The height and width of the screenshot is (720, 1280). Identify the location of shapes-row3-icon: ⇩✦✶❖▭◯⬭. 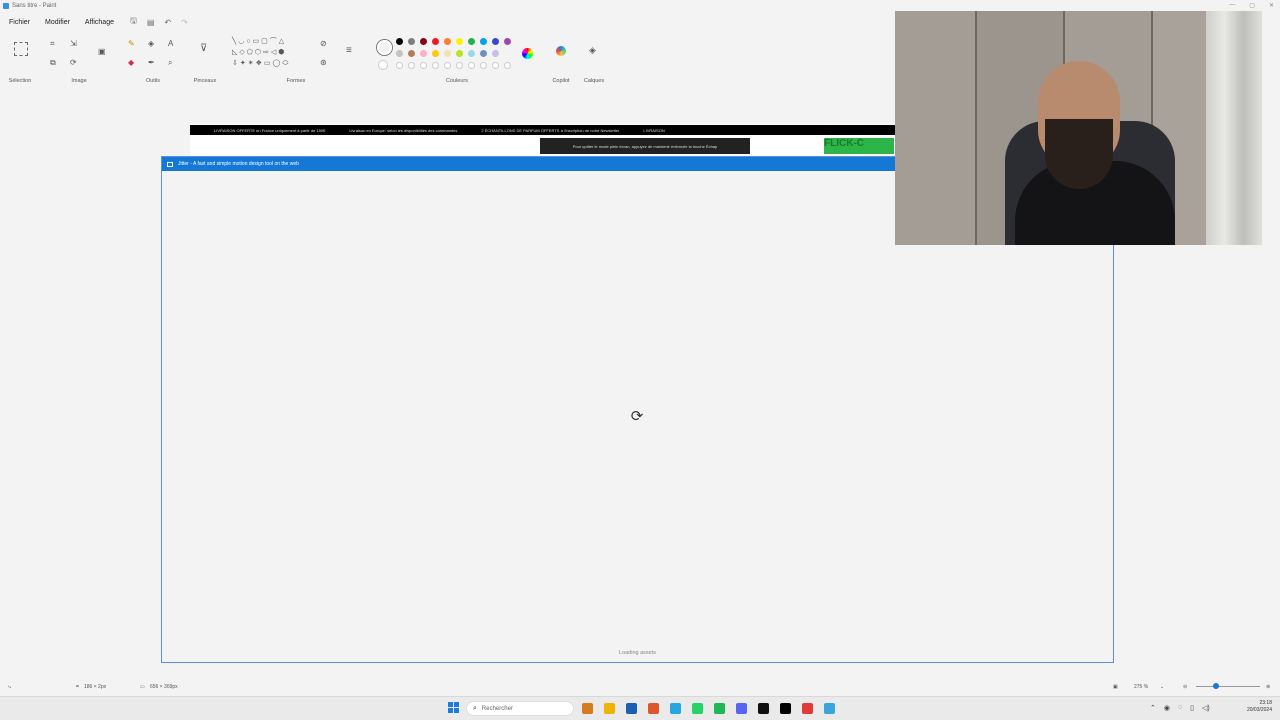
(261, 63).